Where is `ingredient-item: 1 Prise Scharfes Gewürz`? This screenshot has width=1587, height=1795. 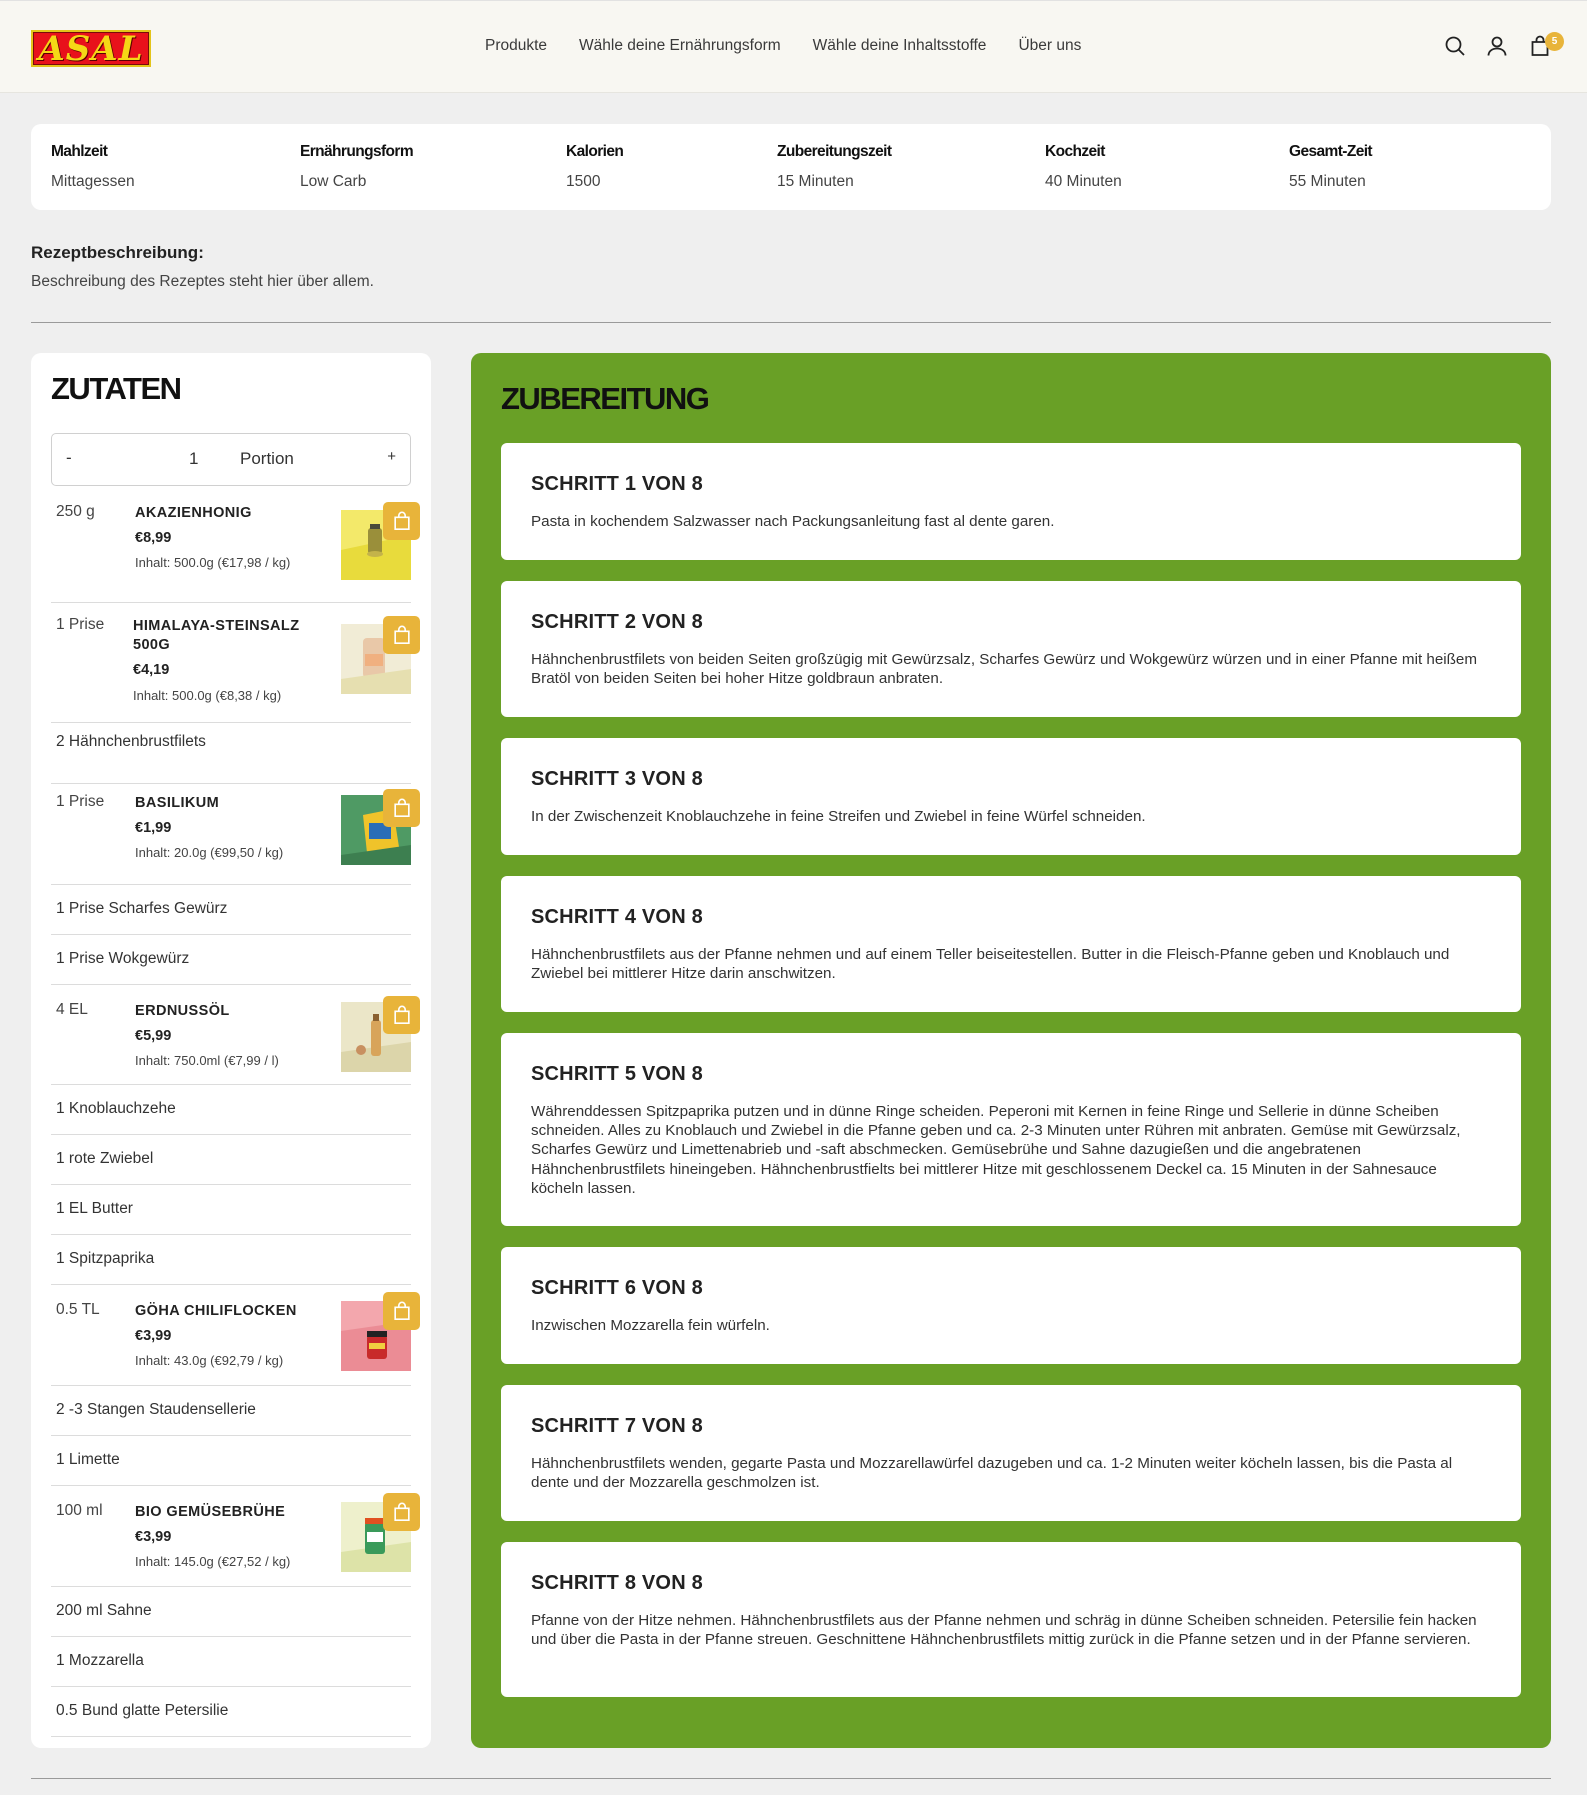 ingredient-item: 1 Prise Scharfes Gewürz is located at coordinates (231, 910).